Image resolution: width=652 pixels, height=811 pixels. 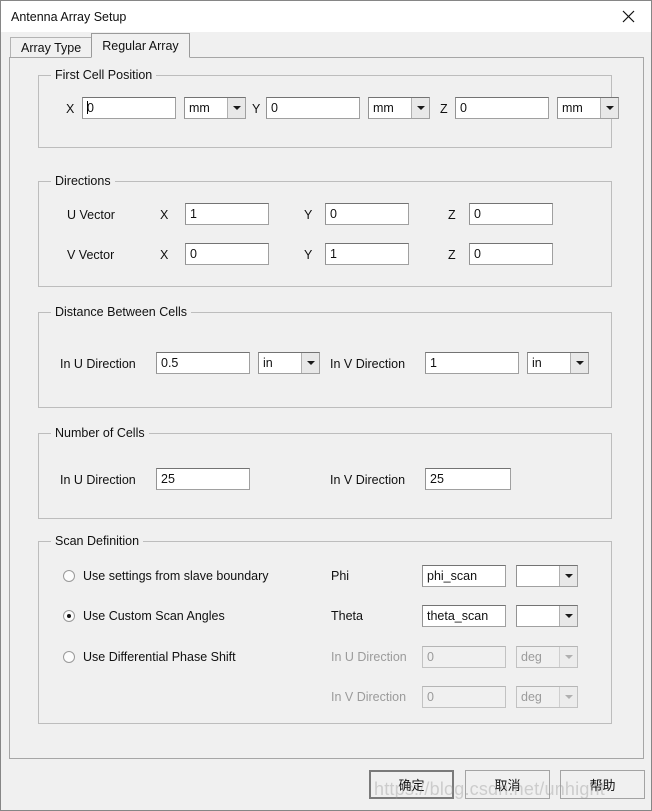 I want to click on input-v-vector-z: 0, so click(x=511, y=254).